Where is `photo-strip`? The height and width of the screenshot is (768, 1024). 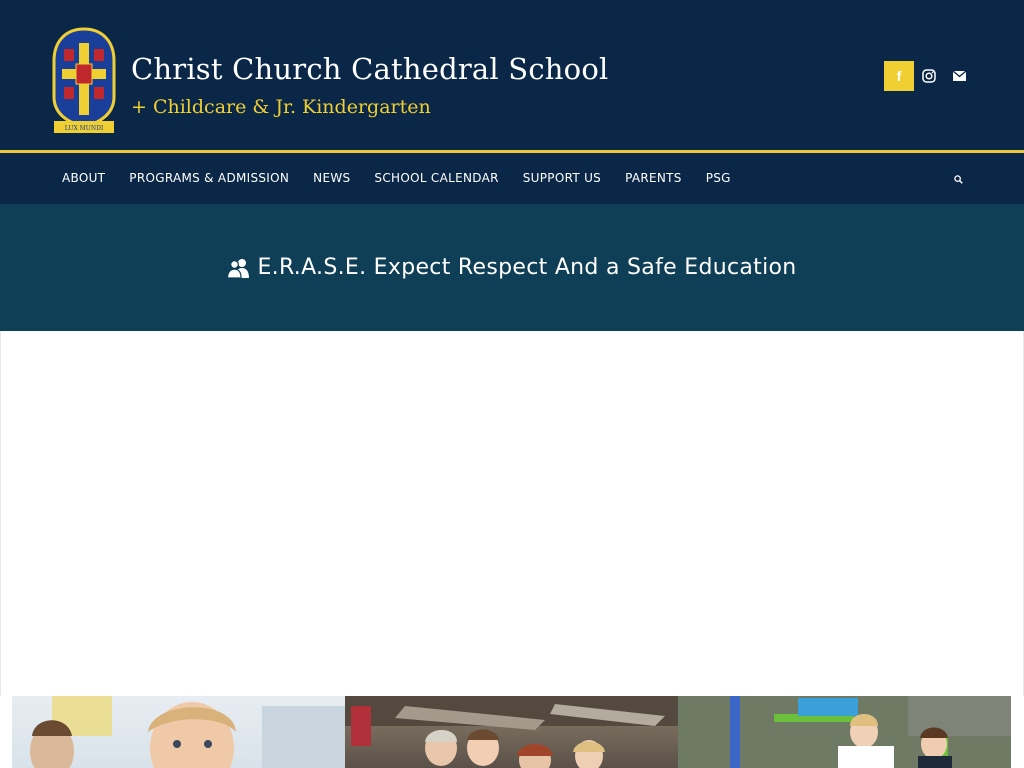 photo-strip is located at coordinates (511, 732).